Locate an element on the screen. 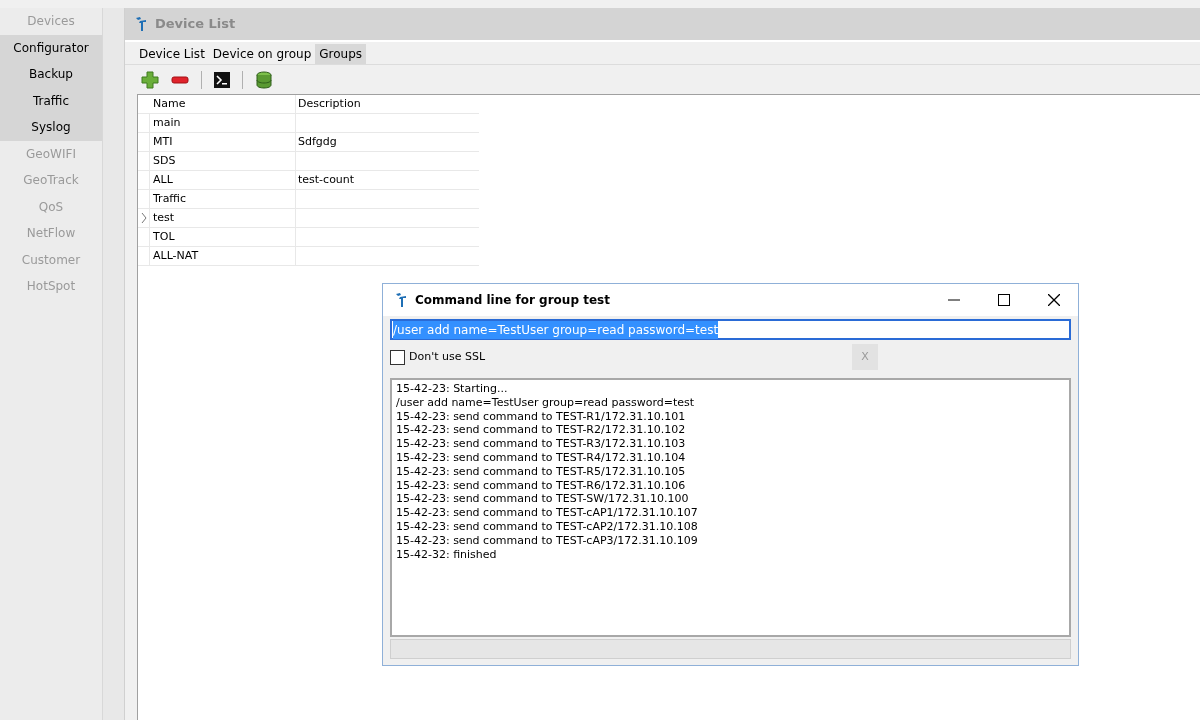 The width and height of the screenshot is (1200, 720). log-line: 15-42-32: finished is located at coordinates (447, 554).